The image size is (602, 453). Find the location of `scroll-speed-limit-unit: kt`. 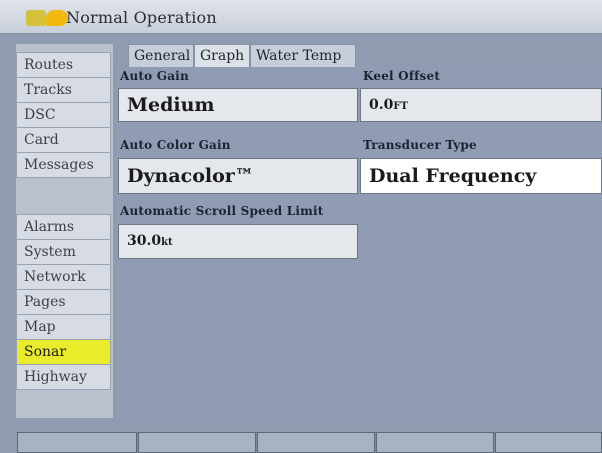

scroll-speed-limit-unit: kt is located at coordinates (167, 242).